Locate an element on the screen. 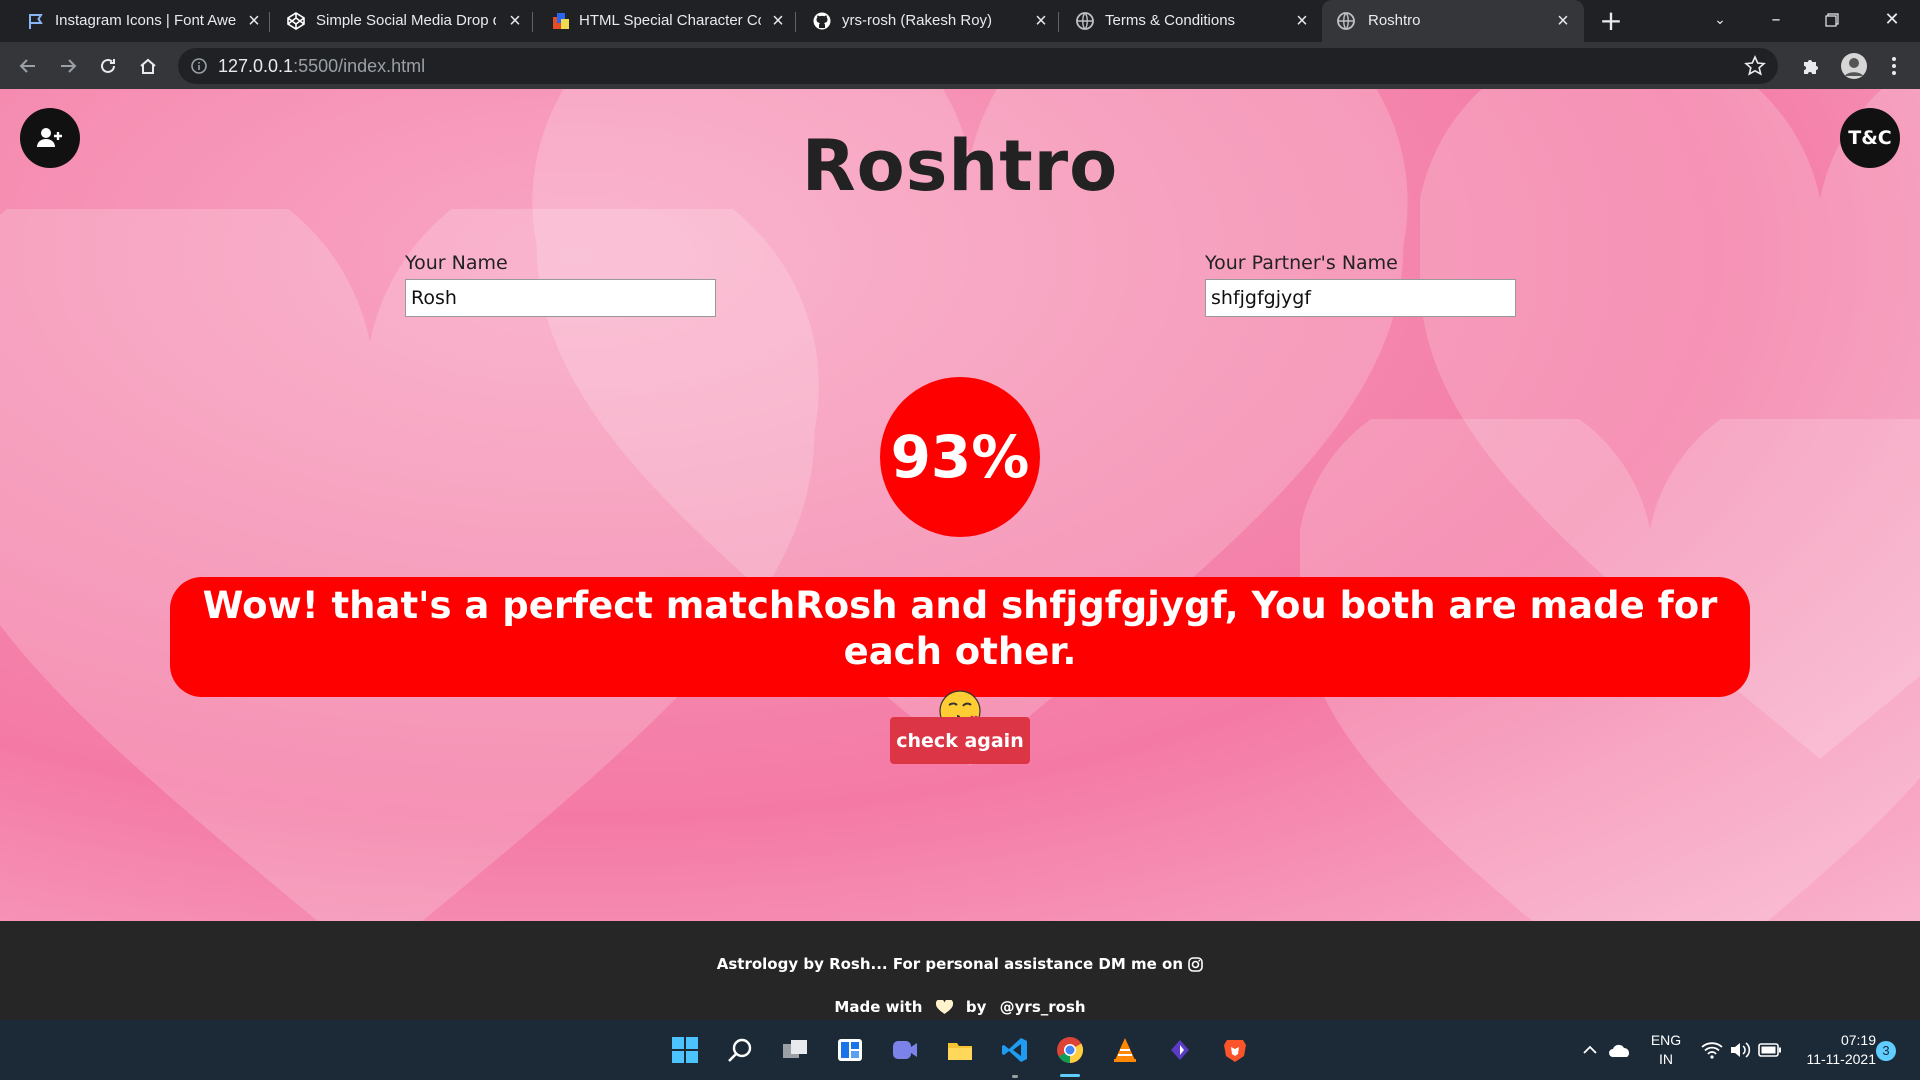 The image size is (1920, 1080). bookmark-star-icon is located at coordinates (1755, 66).